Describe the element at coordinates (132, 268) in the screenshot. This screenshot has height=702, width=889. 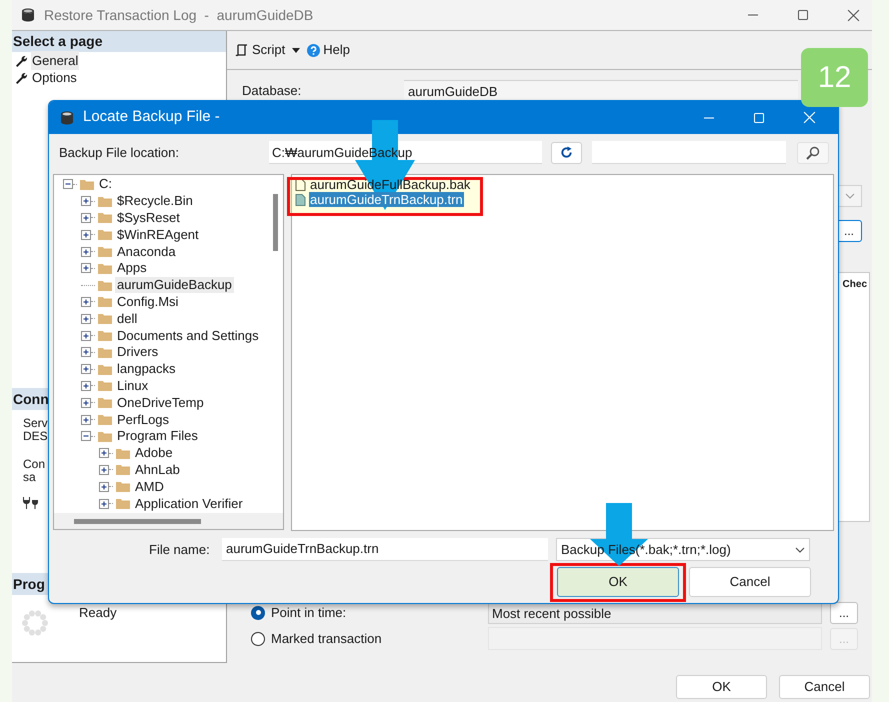
I see `folder-name: Apps` at that location.